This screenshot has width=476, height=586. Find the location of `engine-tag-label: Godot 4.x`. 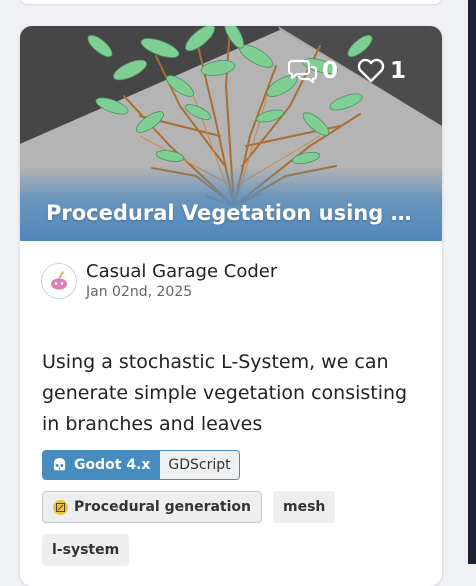

engine-tag-label: Godot 4.x is located at coordinates (112, 465).